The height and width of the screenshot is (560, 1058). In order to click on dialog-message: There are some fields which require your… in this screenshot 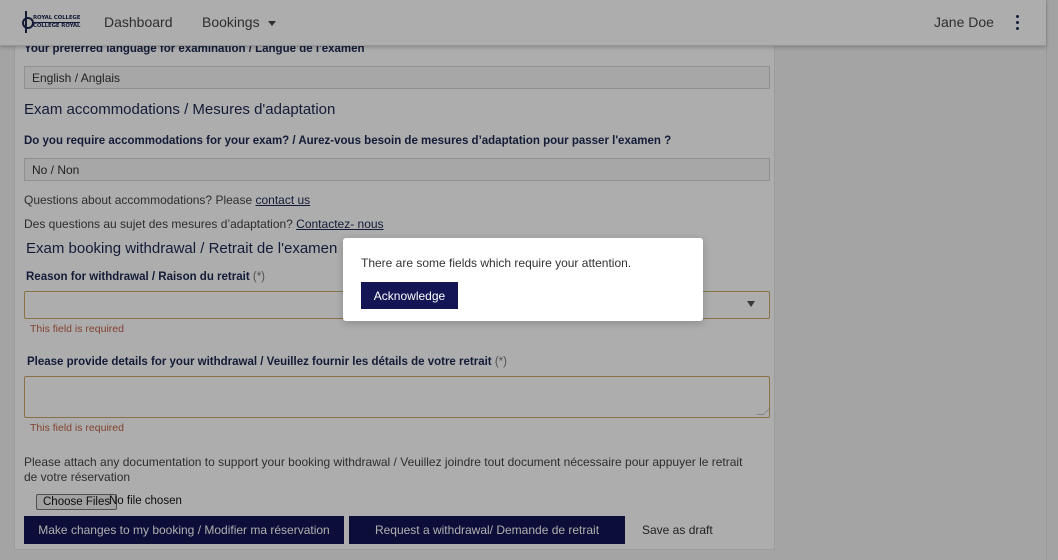, I will do `click(496, 263)`.